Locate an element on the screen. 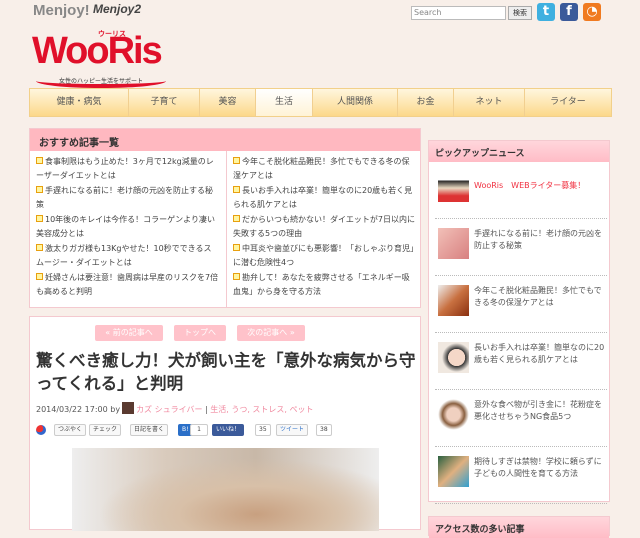 This screenshot has width=640, height=538. rss-icon: ◔ is located at coordinates (592, 12).